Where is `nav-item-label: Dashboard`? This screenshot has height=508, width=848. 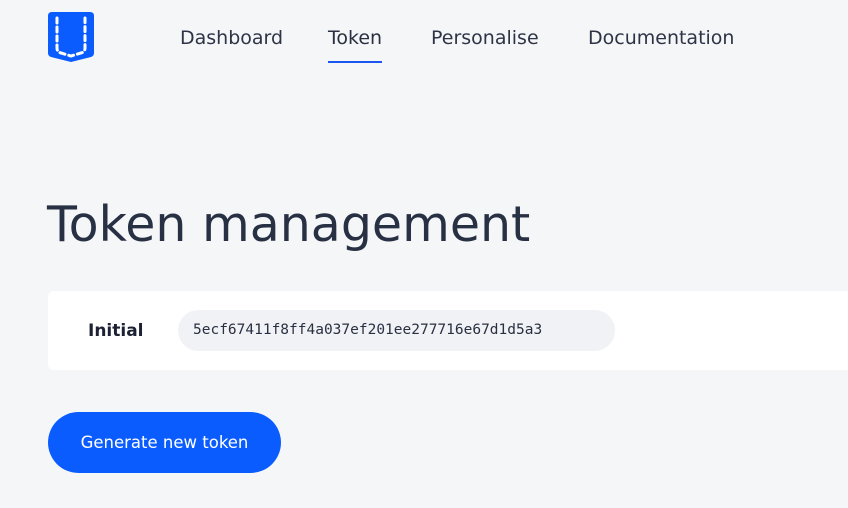 nav-item-label: Dashboard is located at coordinates (232, 38).